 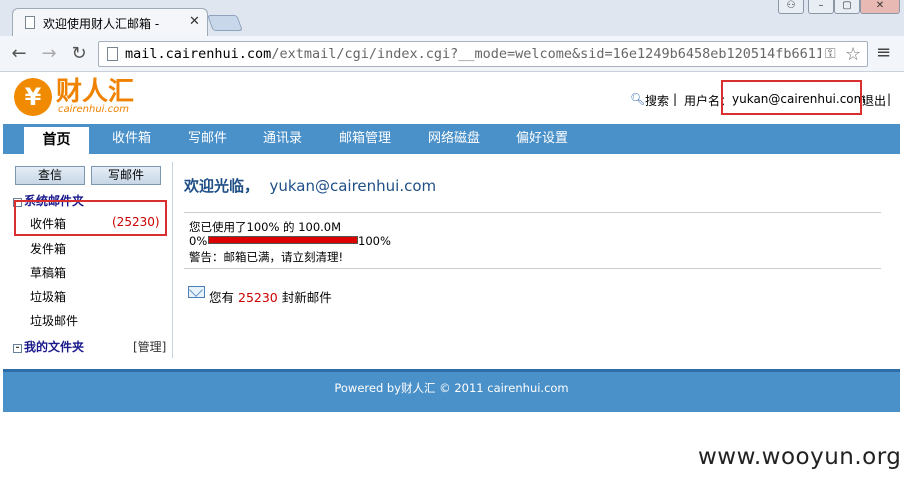 What do you see at coordinates (56, 140) in the screenshot?
I see `tab-home: 首页` at bounding box center [56, 140].